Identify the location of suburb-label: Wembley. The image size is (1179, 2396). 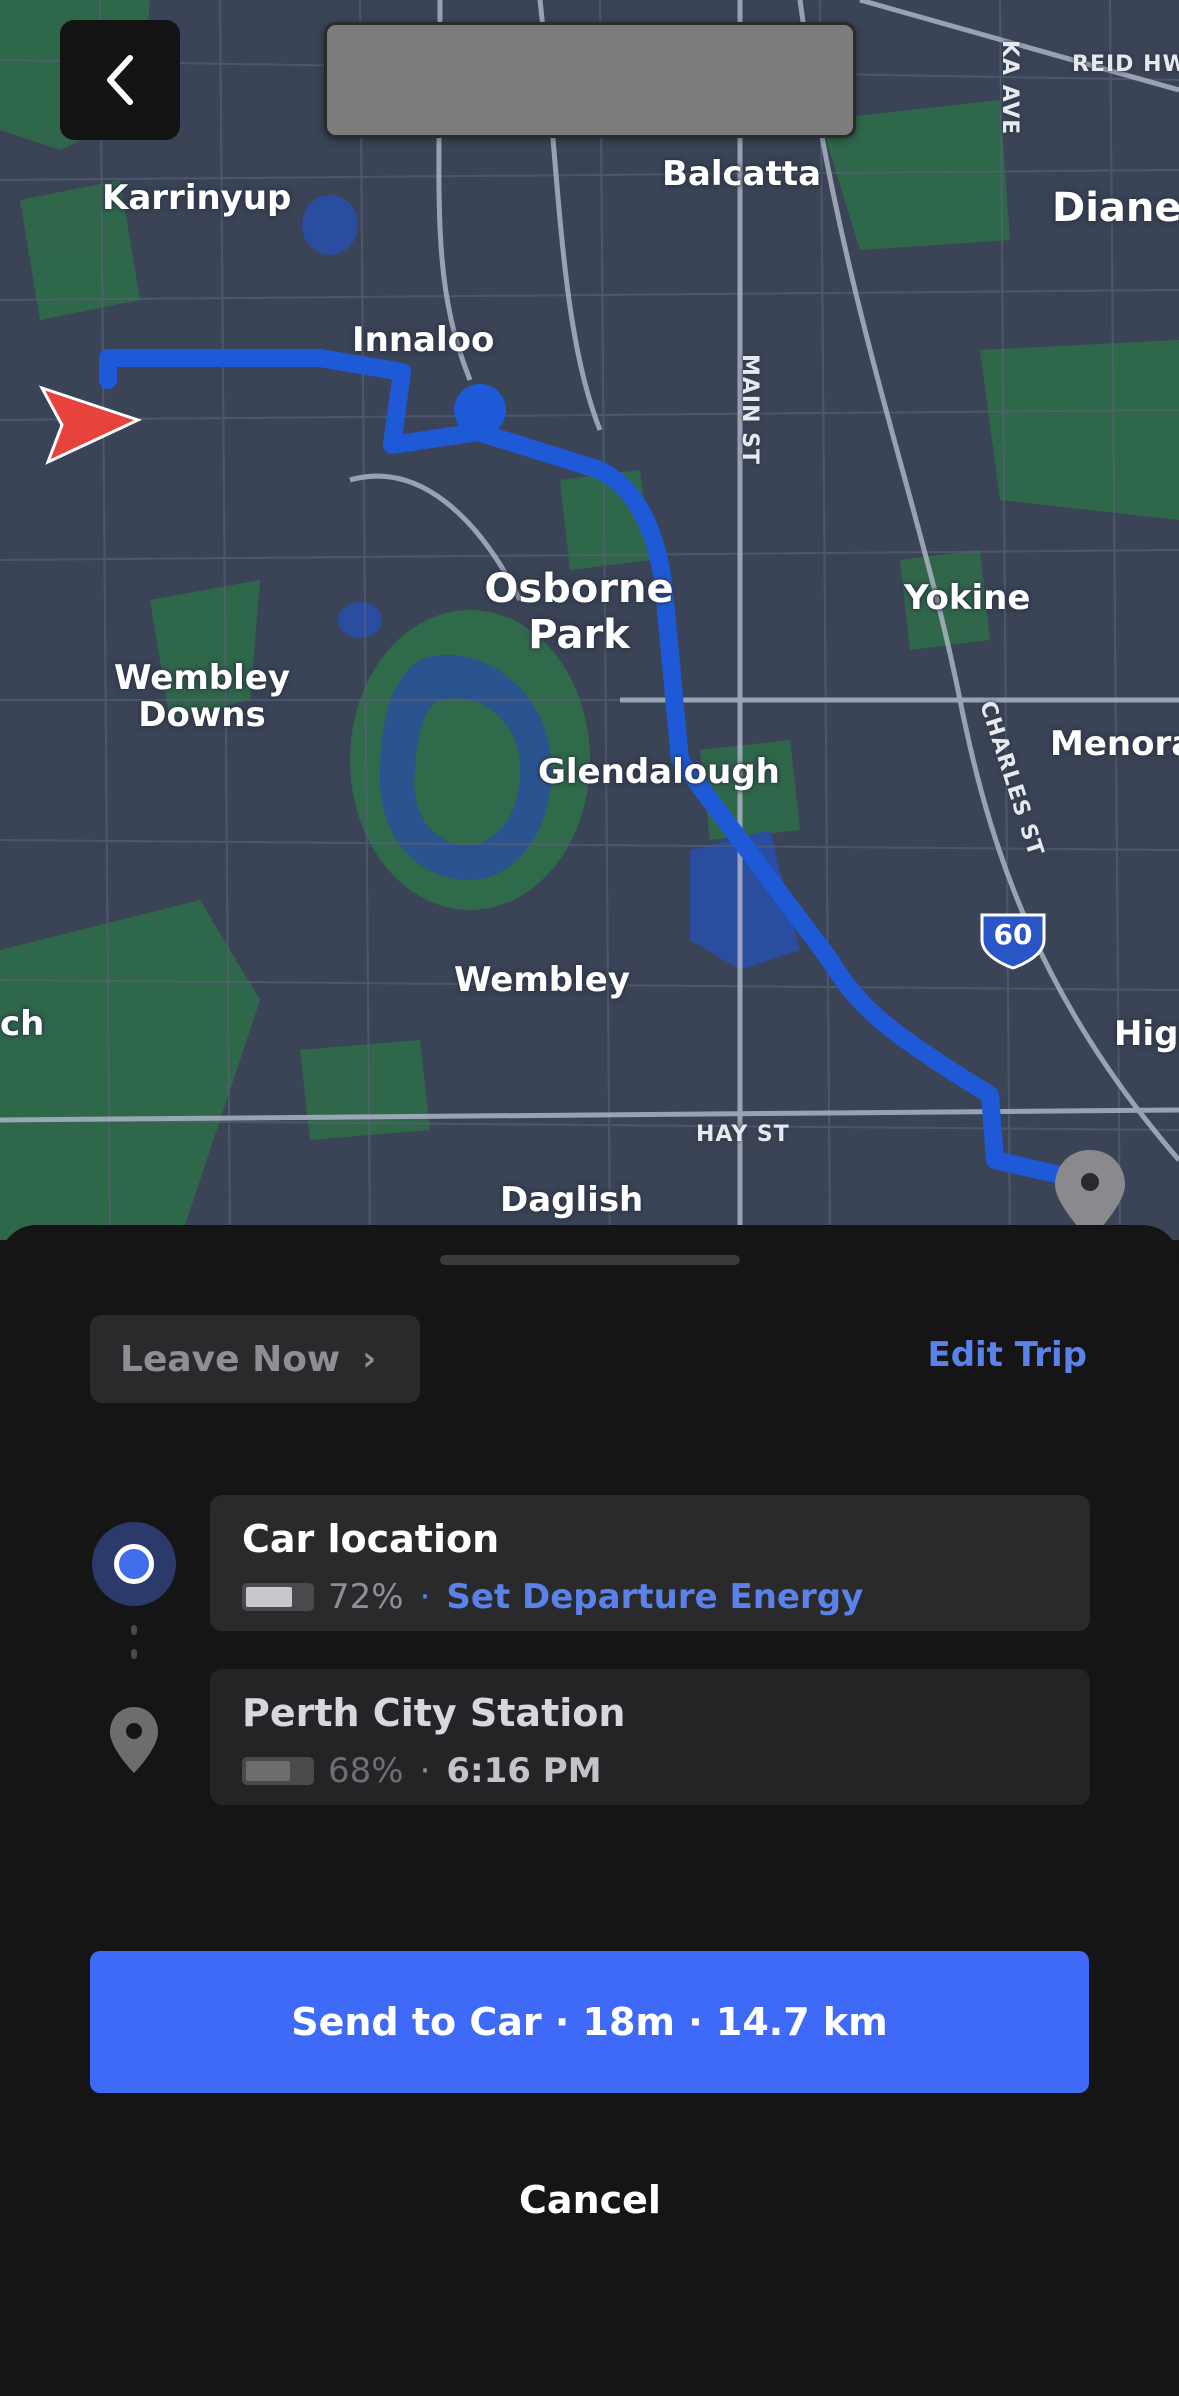
(542, 980).